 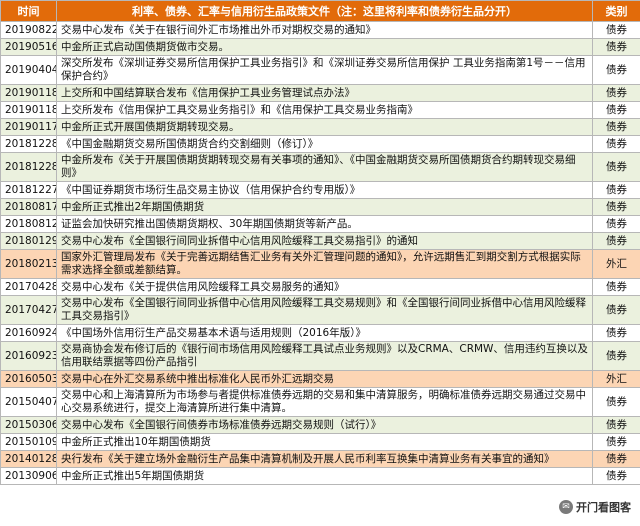 I want to click on table-row: 20181228 《中国金融期货交易所国债期货合约交割细则（修订）》 债券, so click(x=320, y=144).